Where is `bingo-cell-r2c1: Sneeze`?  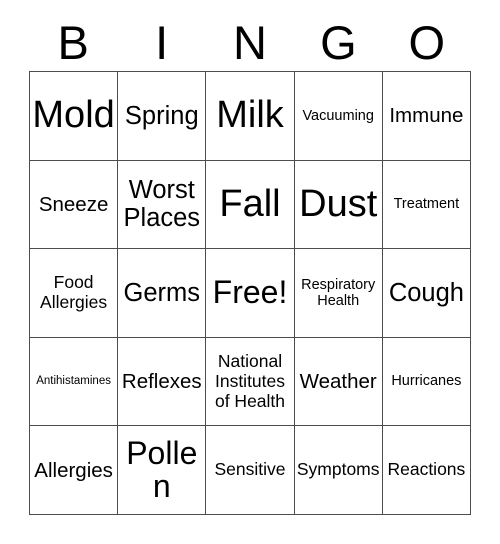 bingo-cell-r2c1: Sneeze is located at coordinates (74, 205).